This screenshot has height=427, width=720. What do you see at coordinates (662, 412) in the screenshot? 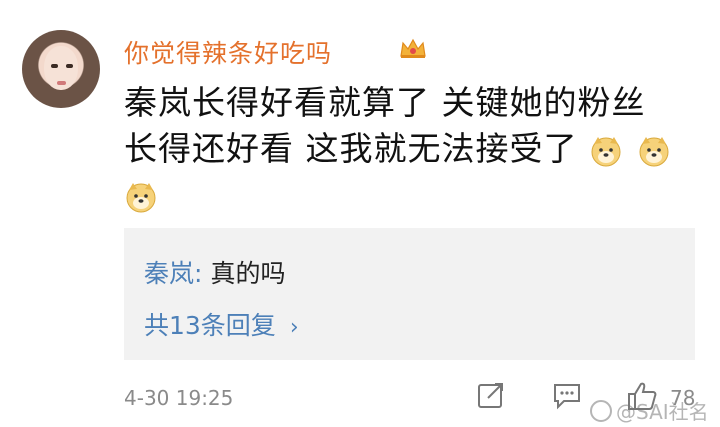
I see `watermark-text: @SAI社名` at bounding box center [662, 412].